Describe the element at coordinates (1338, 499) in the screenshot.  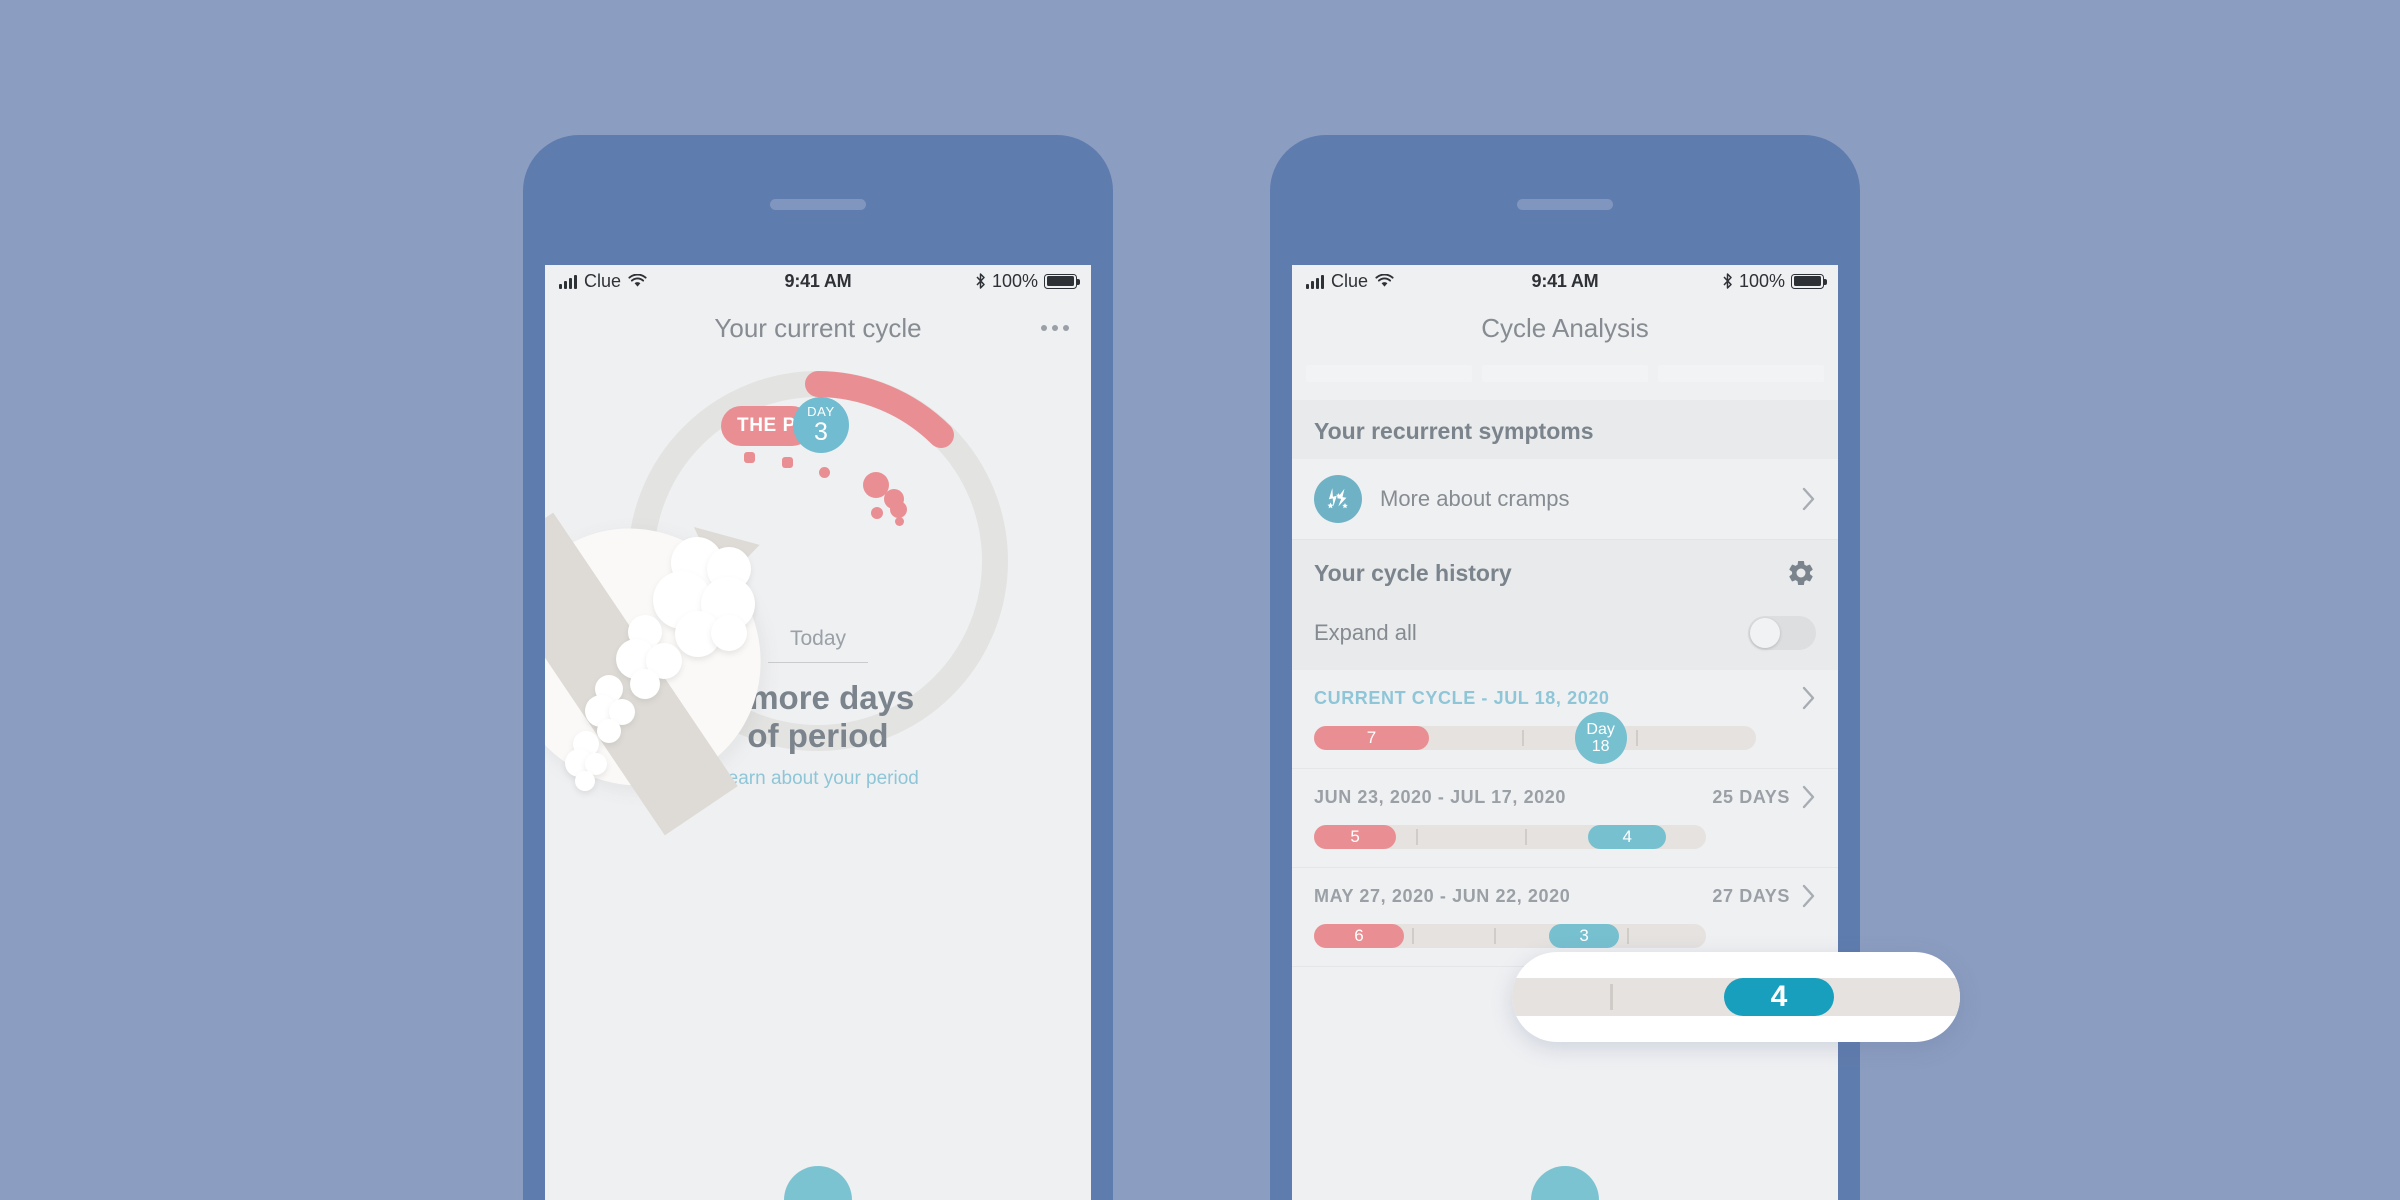
I see `cramps-lightning-icon` at that location.